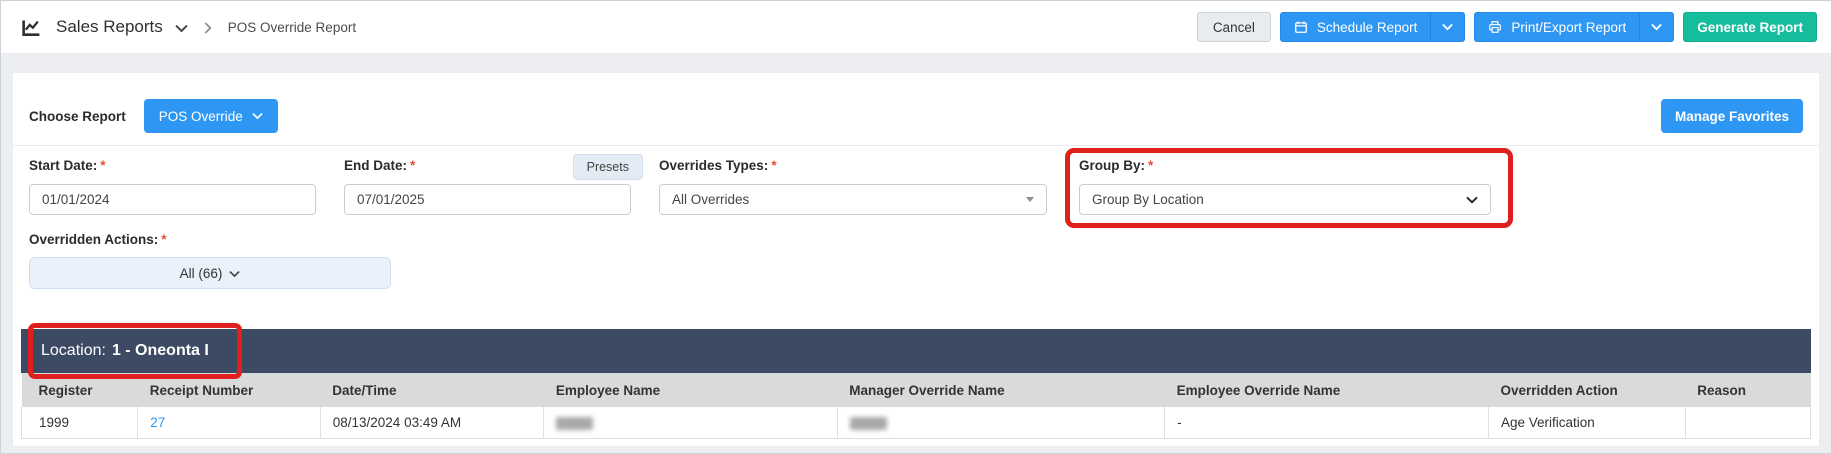 This screenshot has height=454, width=1832. What do you see at coordinates (1586, 423) in the screenshot?
I see `table-cell: Age Verification` at bounding box center [1586, 423].